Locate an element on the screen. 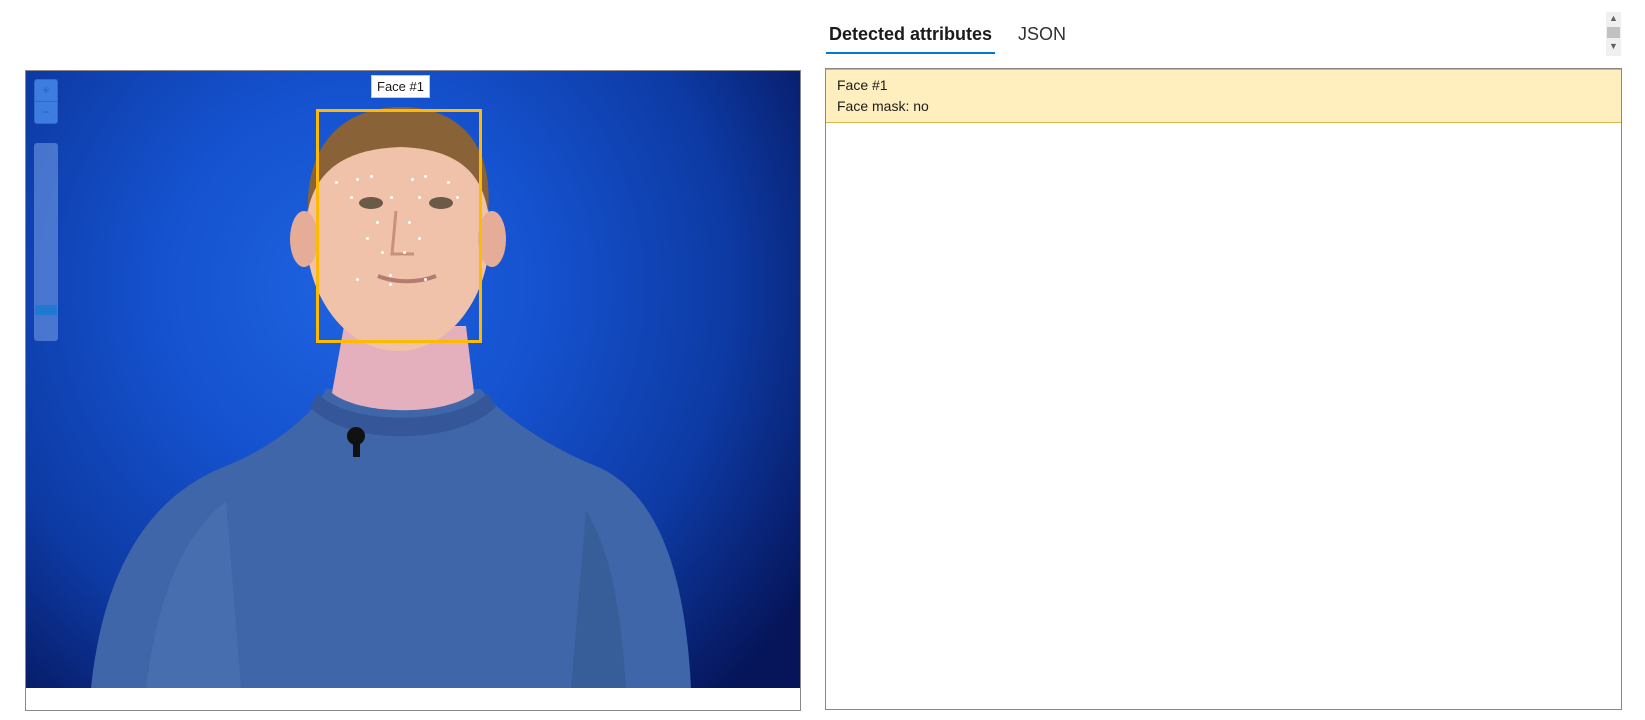 The width and height of the screenshot is (1645, 720). zoom-out-button: − is located at coordinates (46, 111).